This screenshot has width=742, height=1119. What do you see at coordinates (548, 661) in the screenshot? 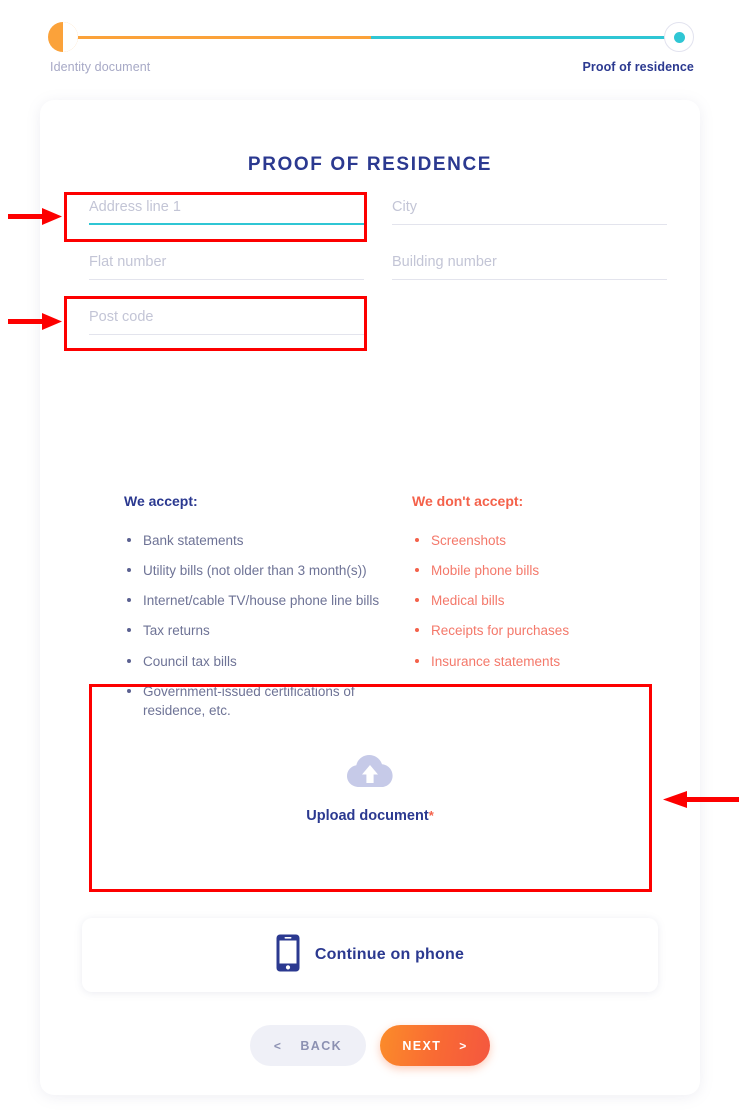
I see `list-item: Insurance statements` at bounding box center [548, 661].